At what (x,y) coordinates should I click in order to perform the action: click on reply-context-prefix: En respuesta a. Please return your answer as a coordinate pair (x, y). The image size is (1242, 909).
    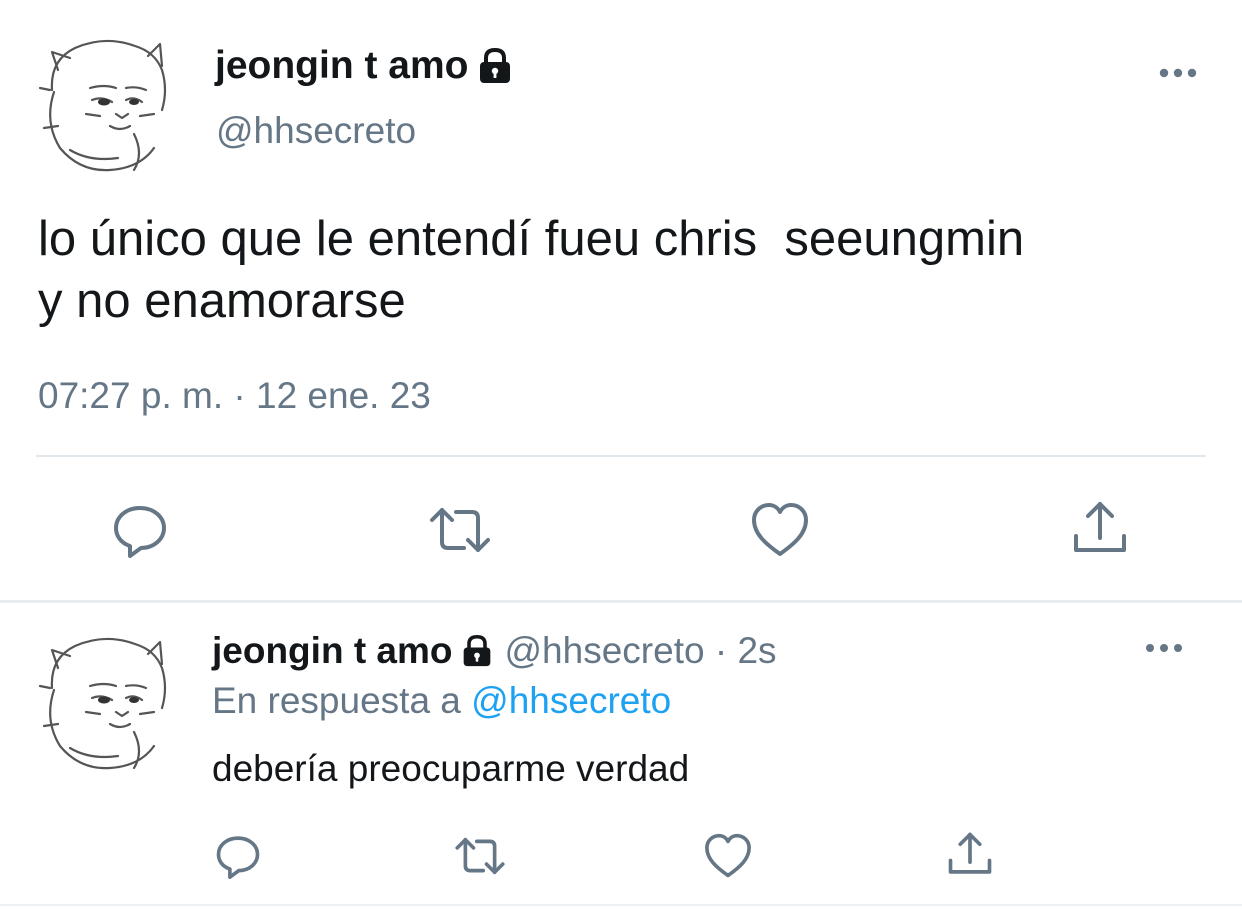
    Looking at the image, I should click on (342, 700).